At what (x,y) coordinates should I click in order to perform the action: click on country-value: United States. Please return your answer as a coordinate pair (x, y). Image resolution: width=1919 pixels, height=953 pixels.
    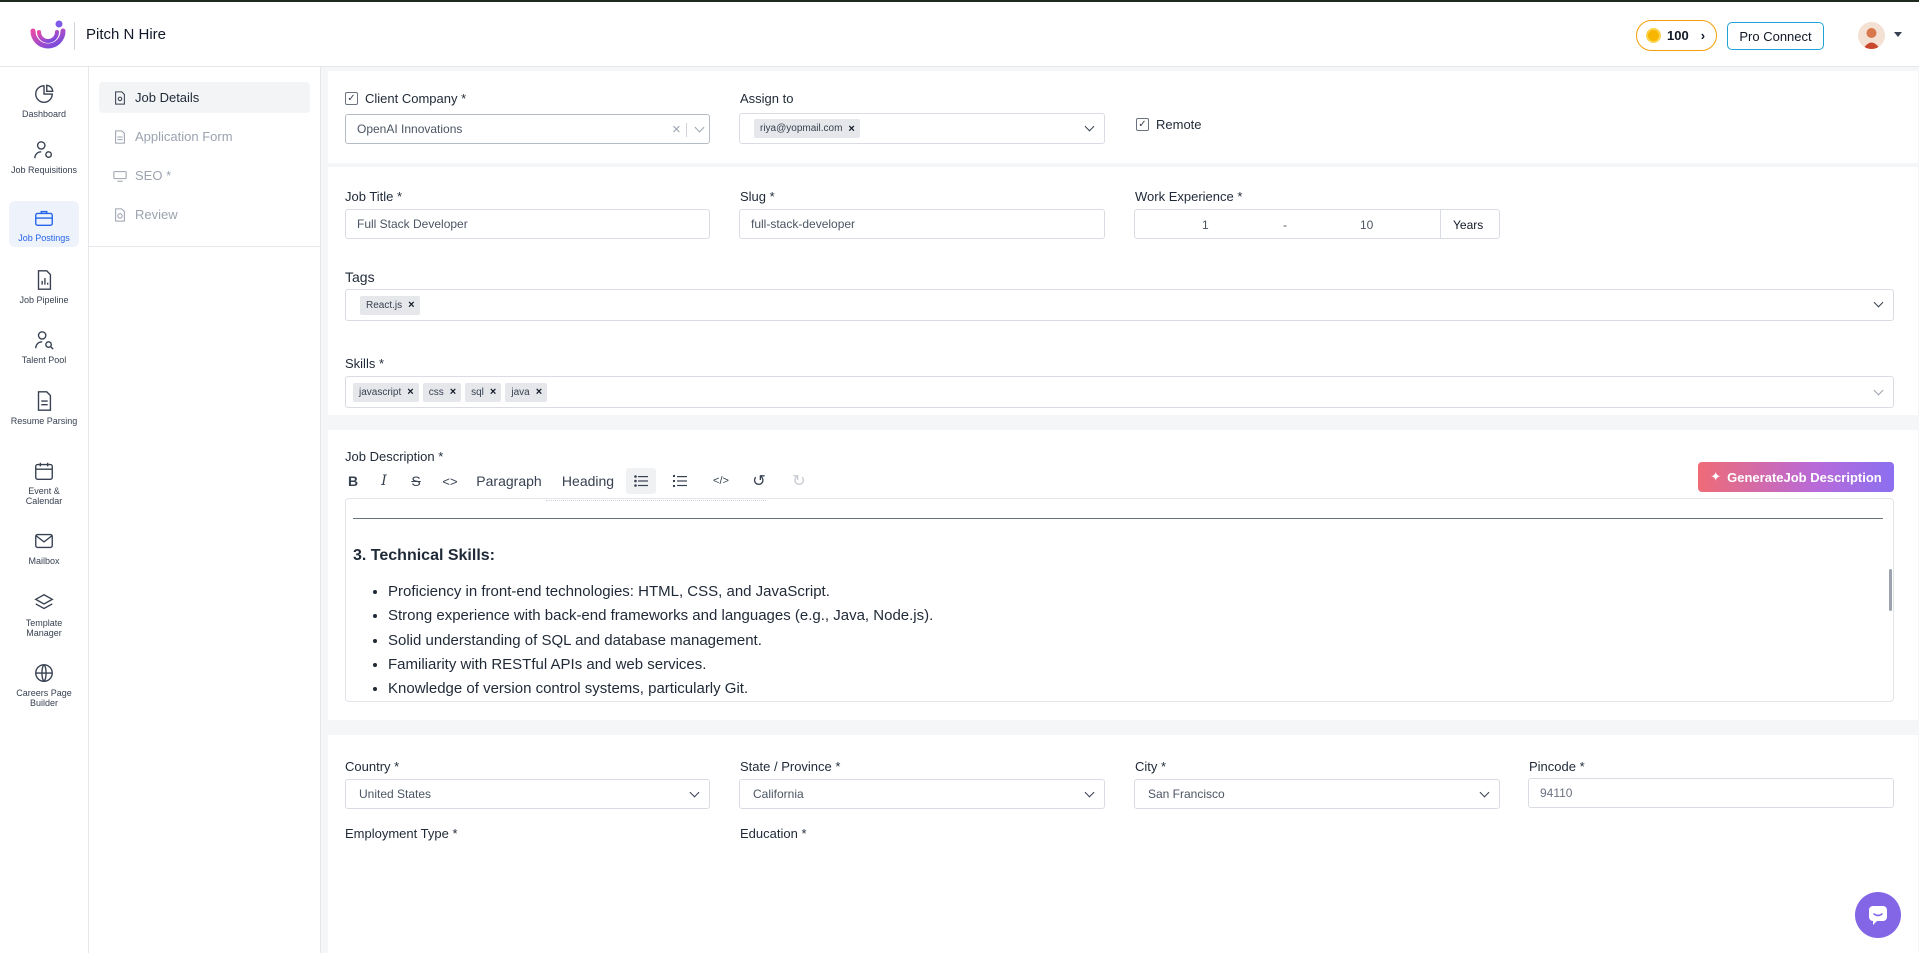
    Looking at the image, I should click on (395, 794).